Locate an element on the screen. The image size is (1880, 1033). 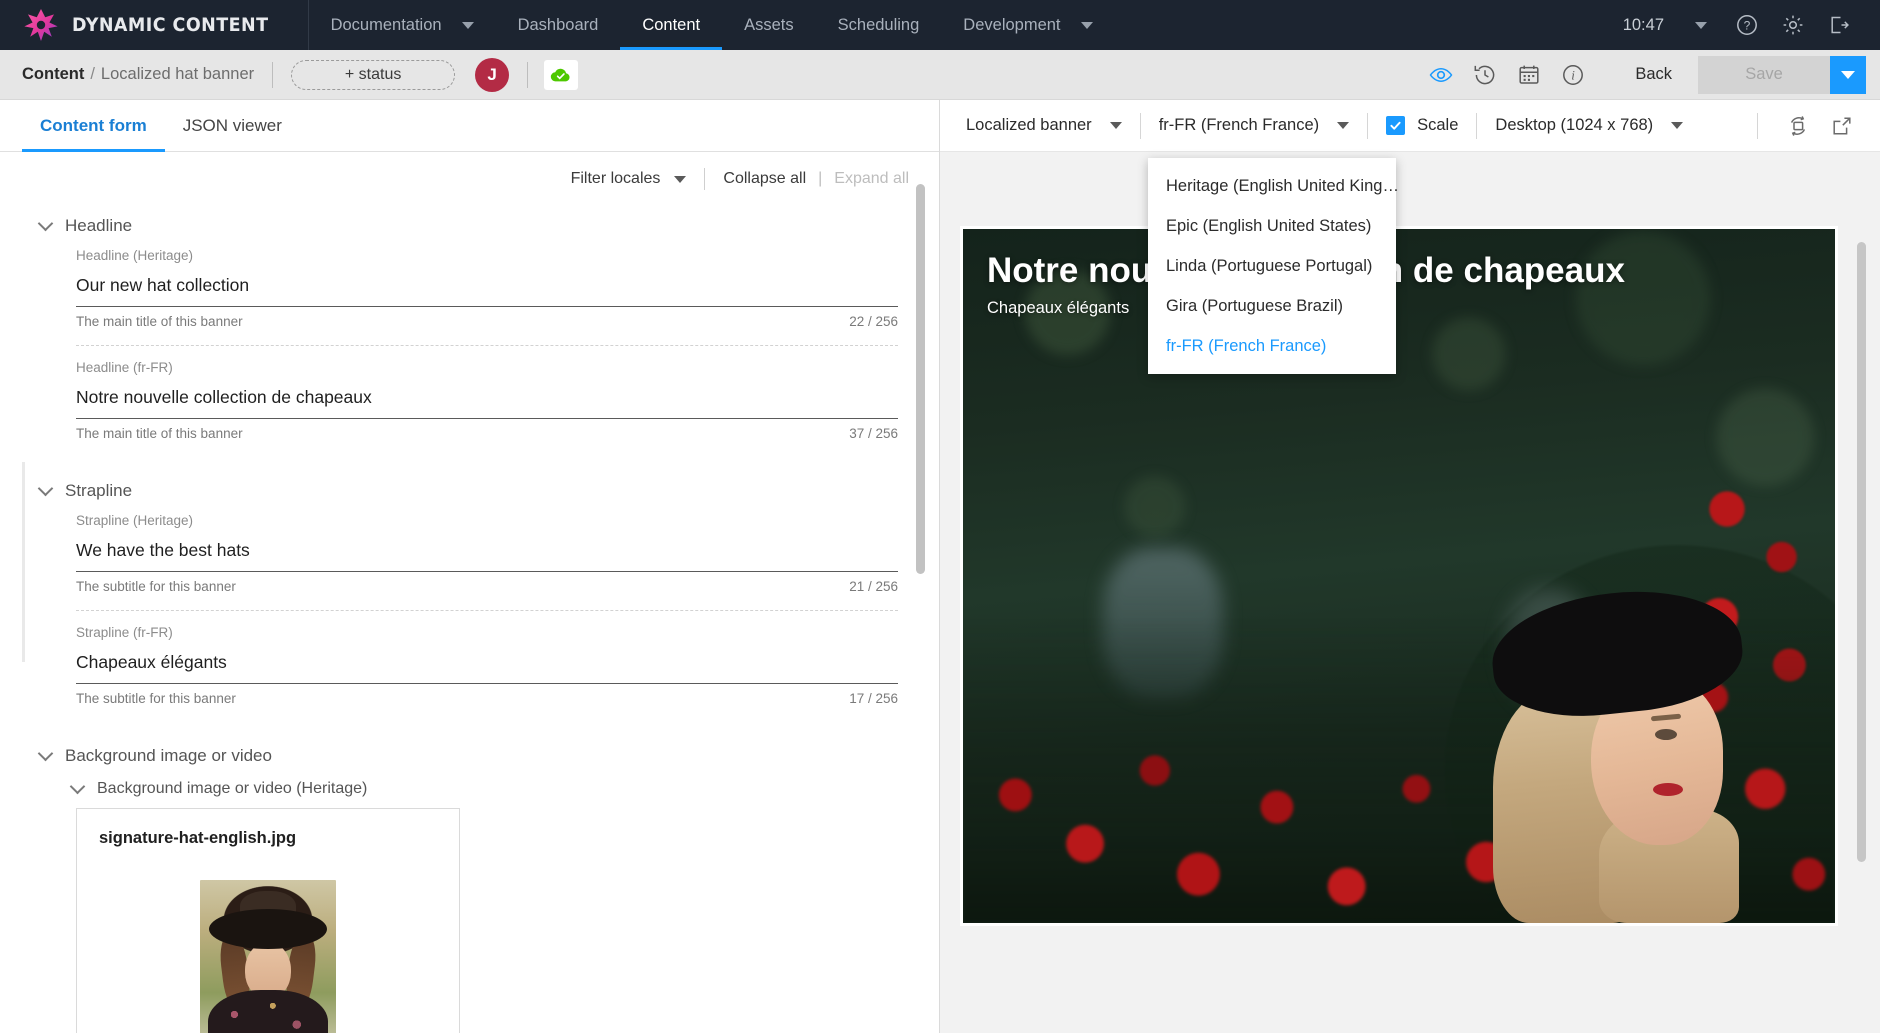
preview-locale-dropdown: fr-FR (French France) is located at coordinates (1254, 125).